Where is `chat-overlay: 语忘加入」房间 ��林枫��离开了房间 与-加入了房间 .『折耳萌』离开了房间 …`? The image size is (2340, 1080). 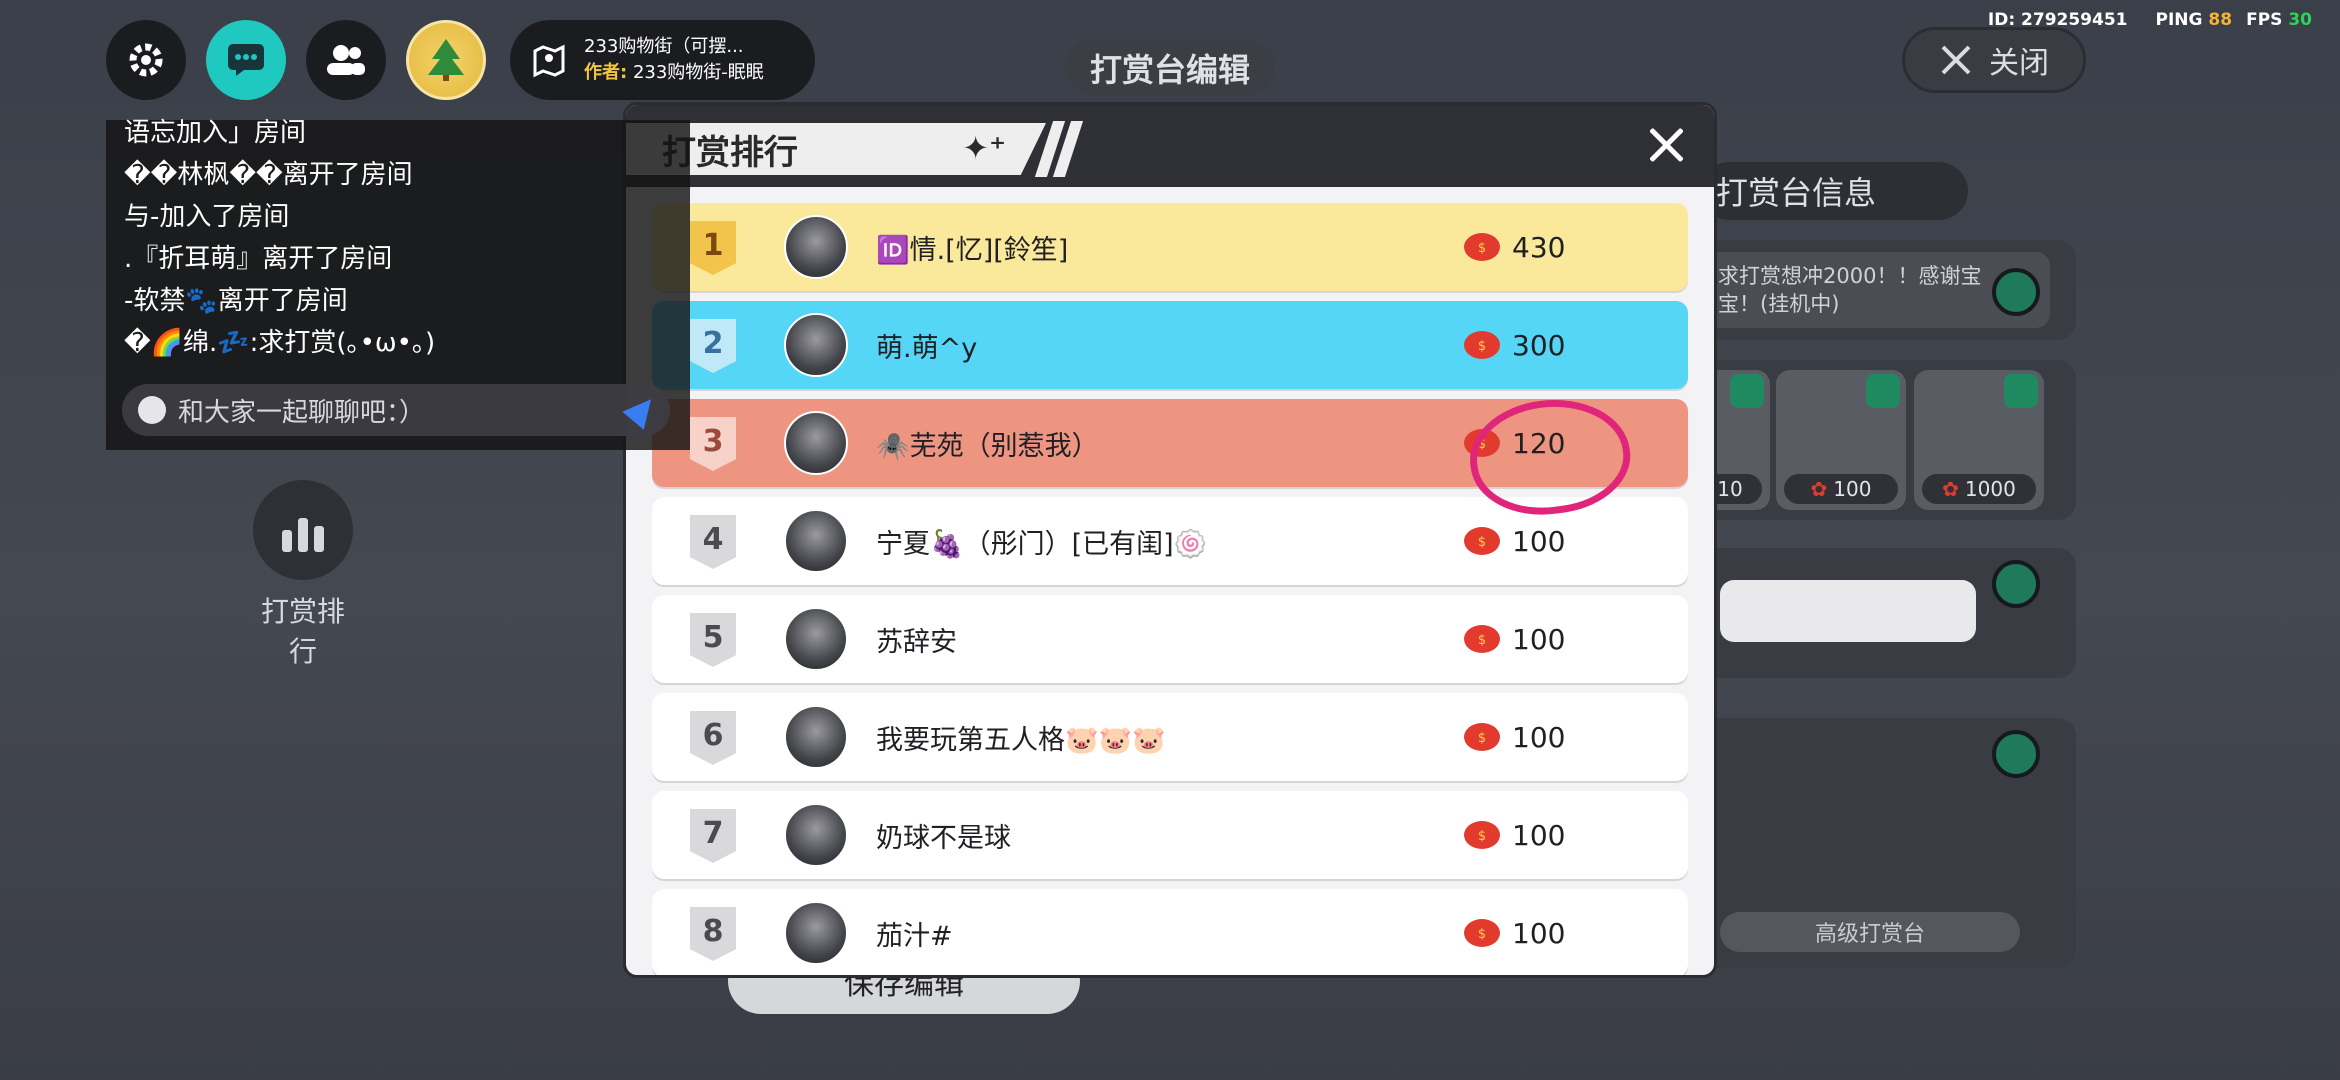 chat-overlay: 语忘加入」房间 ��林枫��离开了房间 与-加入了房间 .『折耳萌』离开了房间 … is located at coordinates (398, 284).